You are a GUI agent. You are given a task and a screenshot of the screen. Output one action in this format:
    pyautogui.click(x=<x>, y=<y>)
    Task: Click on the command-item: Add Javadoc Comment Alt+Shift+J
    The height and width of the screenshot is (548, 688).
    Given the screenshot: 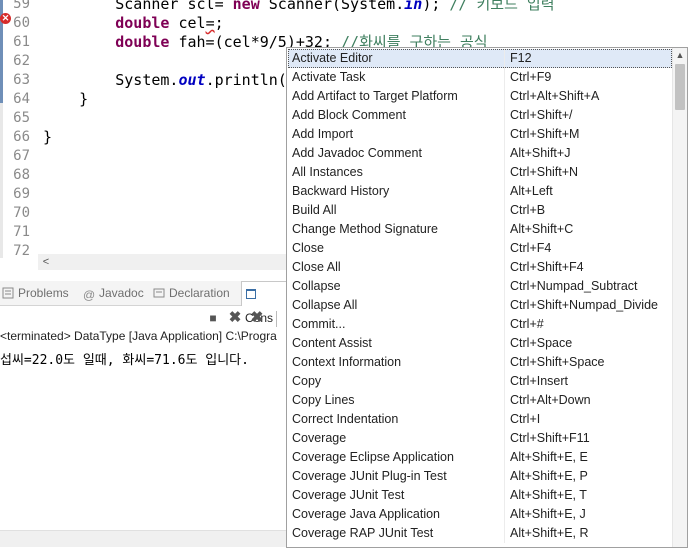 What is the action you would take?
    pyautogui.click(x=480, y=153)
    